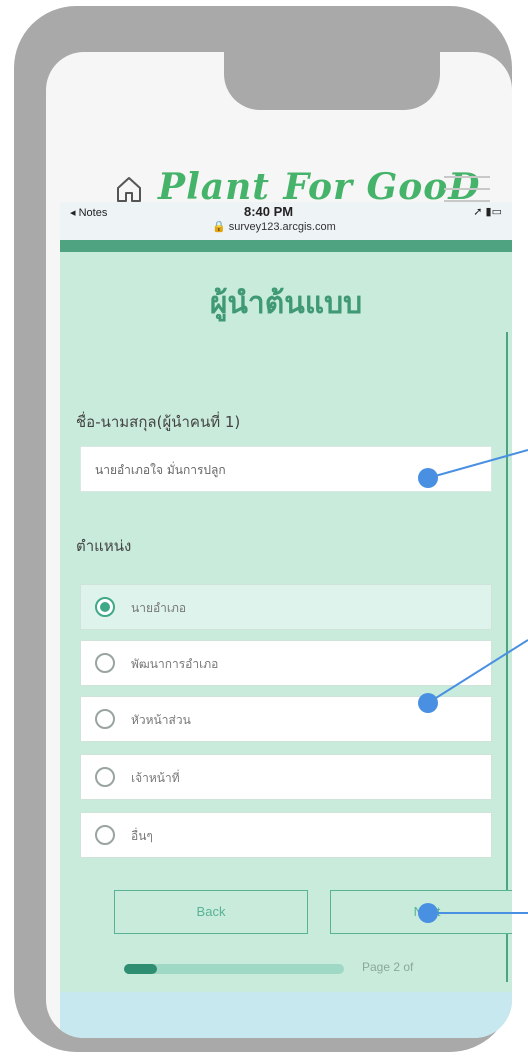 This screenshot has height=1060, width=528. What do you see at coordinates (286, 663) in the screenshot?
I see `position-option-development: พัฒนาการอำเภอ` at bounding box center [286, 663].